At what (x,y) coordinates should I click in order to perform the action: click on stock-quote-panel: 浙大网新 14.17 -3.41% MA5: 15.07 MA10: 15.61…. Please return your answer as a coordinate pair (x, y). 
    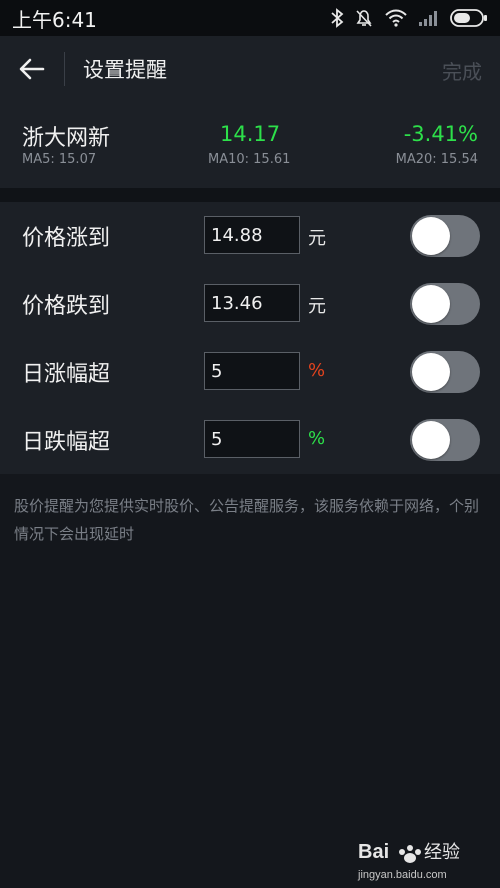
    Looking at the image, I should click on (250, 145).